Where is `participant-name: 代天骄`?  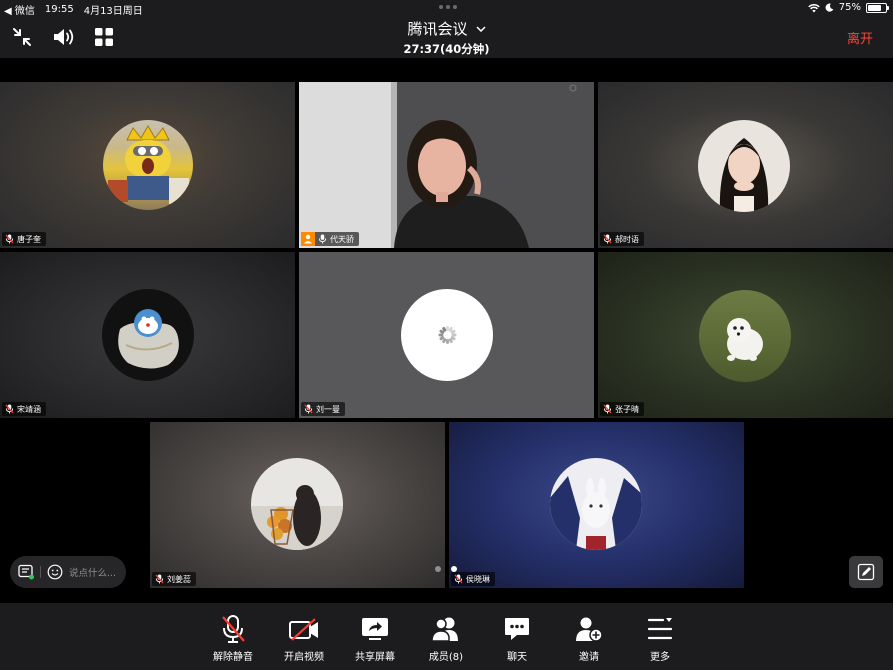 participant-name: 代天骄 is located at coordinates (342, 239).